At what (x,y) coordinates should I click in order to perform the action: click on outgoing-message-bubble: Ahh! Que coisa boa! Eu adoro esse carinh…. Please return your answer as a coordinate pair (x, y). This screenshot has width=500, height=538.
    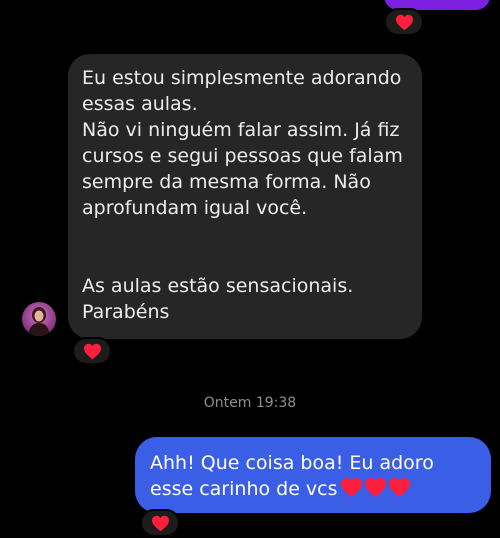
    Looking at the image, I should click on (313, 475).